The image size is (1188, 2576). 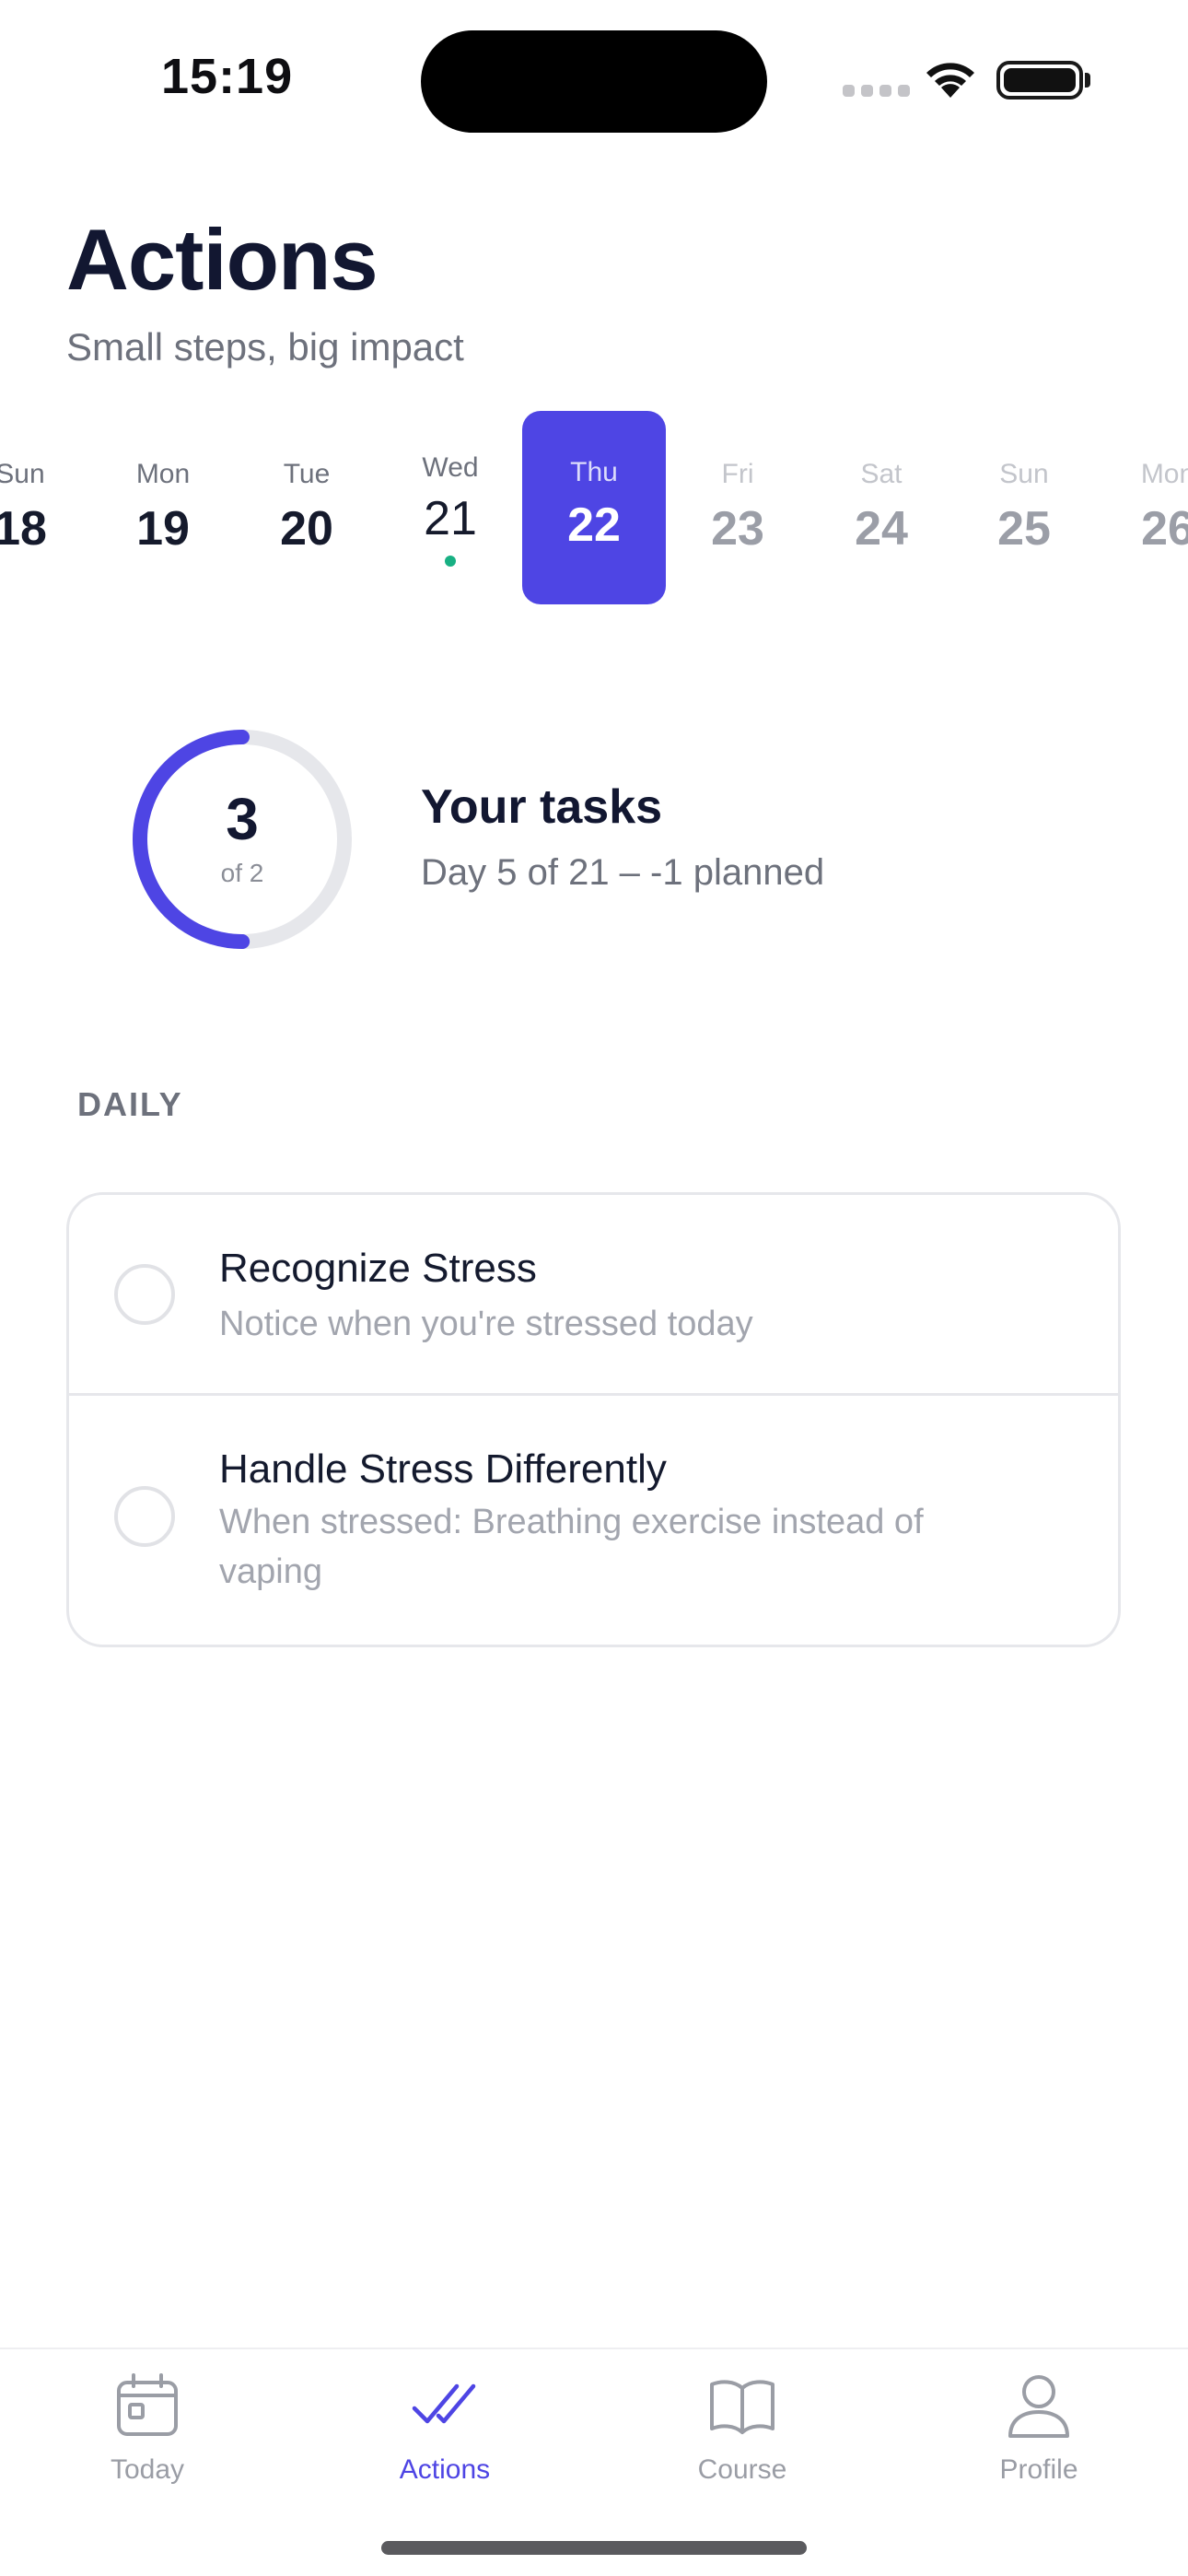 I want to click on day-sun-25: Sun 25, so click(x=1024, y=507).